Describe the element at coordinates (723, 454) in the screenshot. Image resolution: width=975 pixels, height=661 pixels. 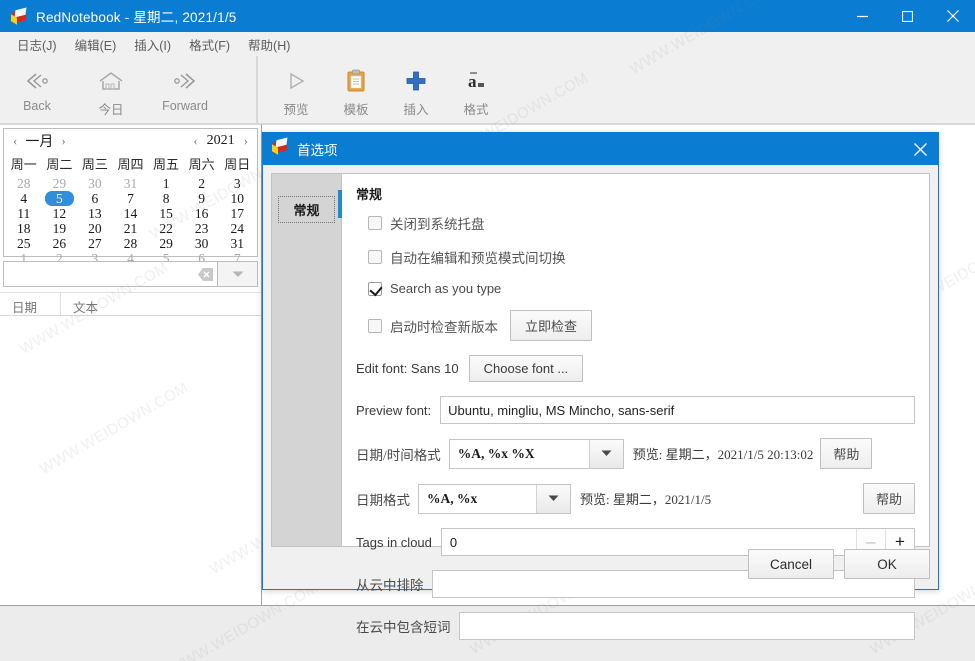
I see `datetime-format-preview: 预览: 星期二，2021/1/5 20:13:02` at that location.